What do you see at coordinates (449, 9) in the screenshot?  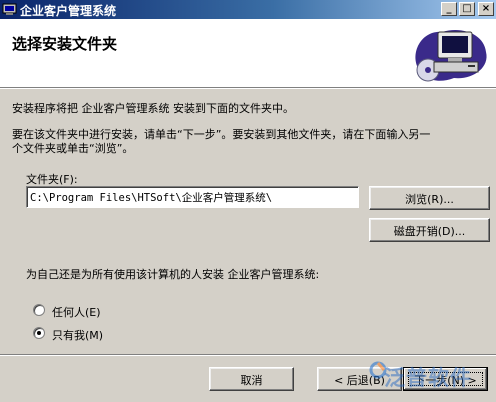 I see `minimize-button: _` at bounding box center [449, 9].